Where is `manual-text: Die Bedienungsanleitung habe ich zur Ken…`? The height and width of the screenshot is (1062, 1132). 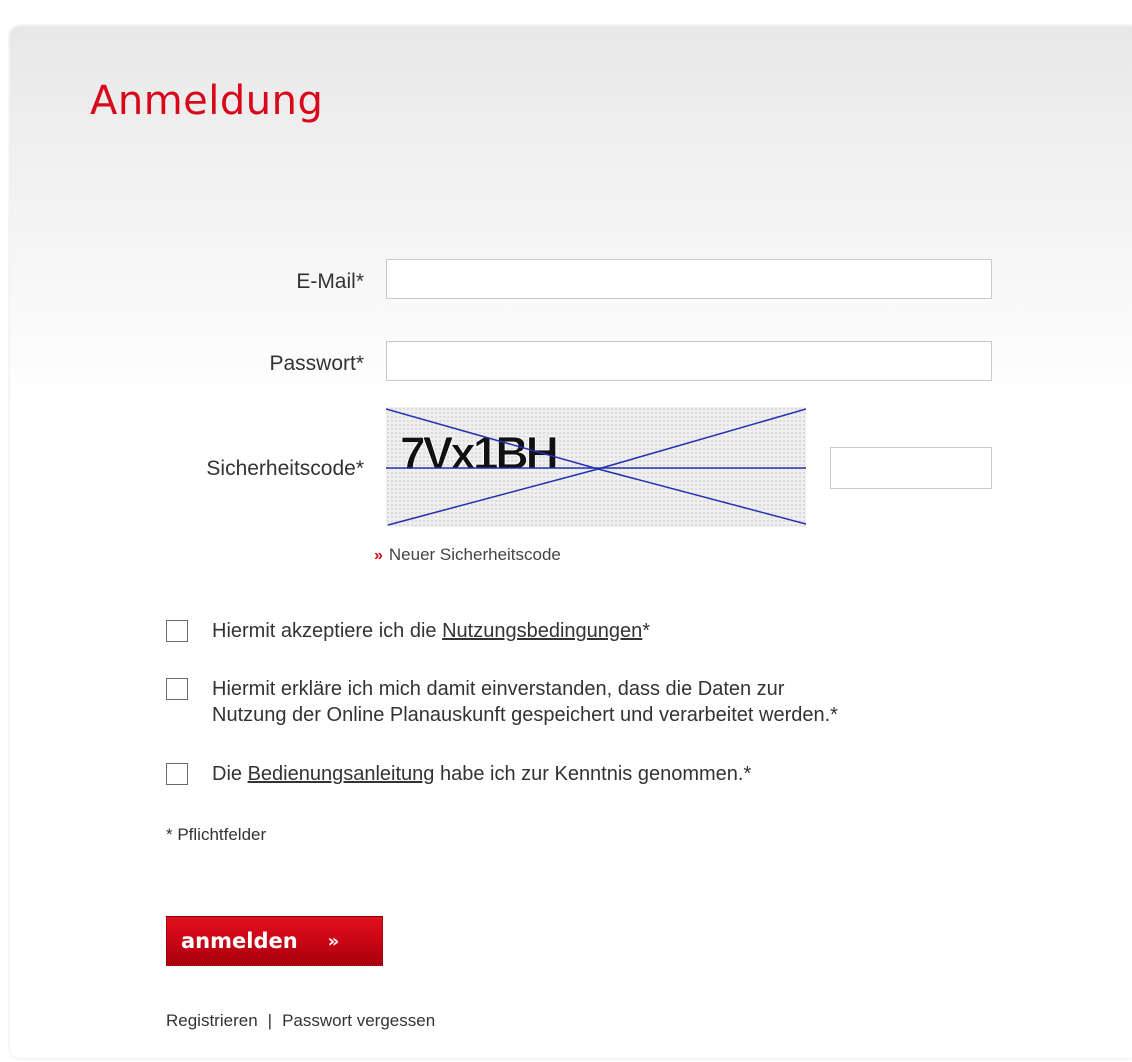
manual-text: Die Bedienungsanleitung habe ich zur Ken… is located at coordinates (481, 774).